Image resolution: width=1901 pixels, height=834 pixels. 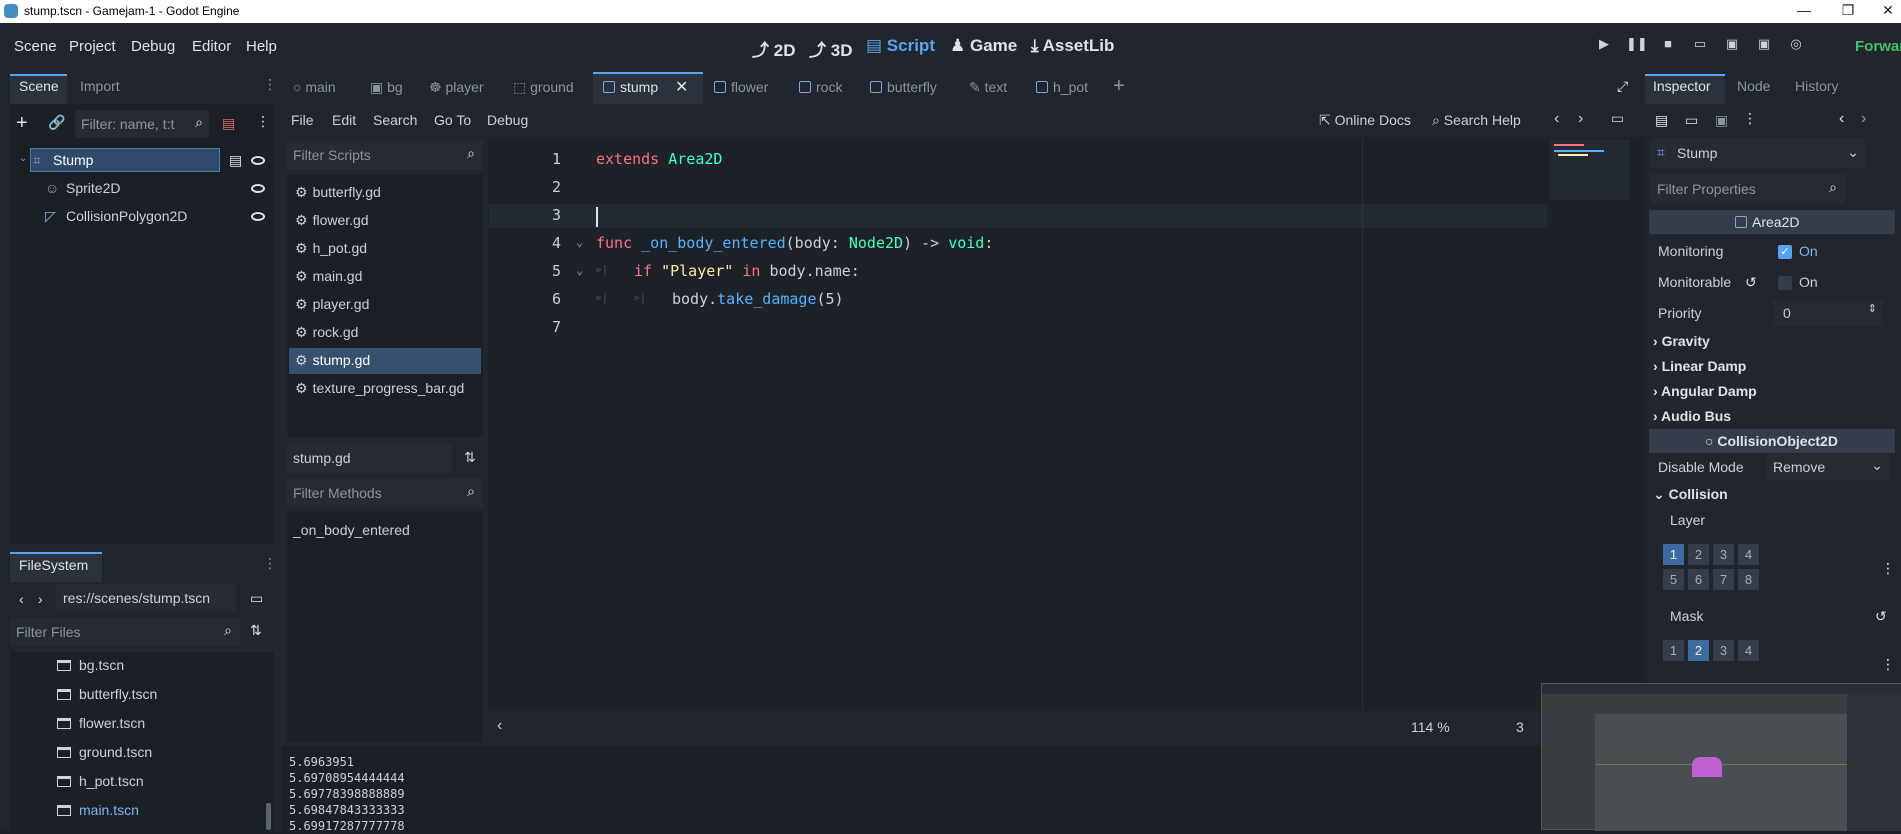 I want to click on scene-tab-player: ☸ player, so click(x=456, y=87).